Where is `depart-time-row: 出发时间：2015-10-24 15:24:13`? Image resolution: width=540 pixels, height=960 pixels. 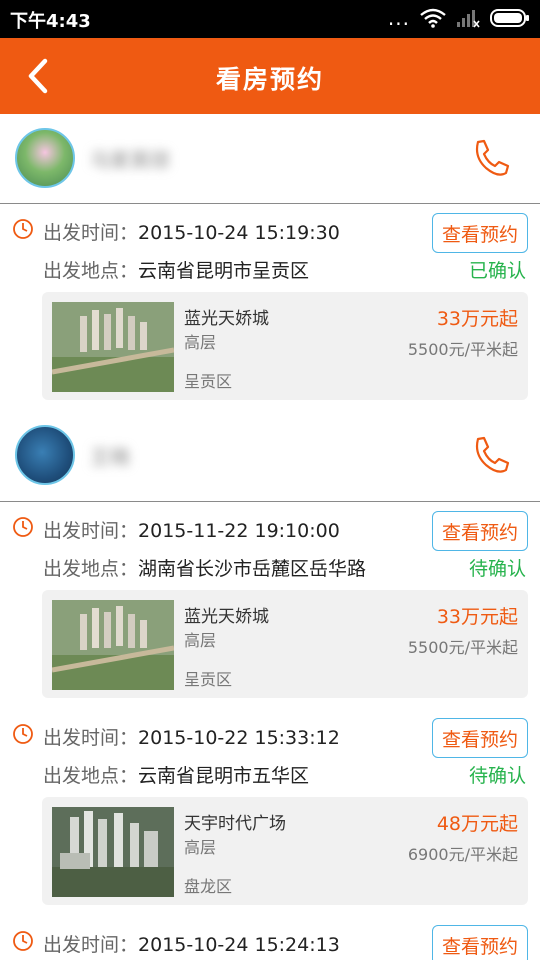
depart-time-row: 出发时间：2015-10-24 15:24:13 is located at coordinates (191, 943).